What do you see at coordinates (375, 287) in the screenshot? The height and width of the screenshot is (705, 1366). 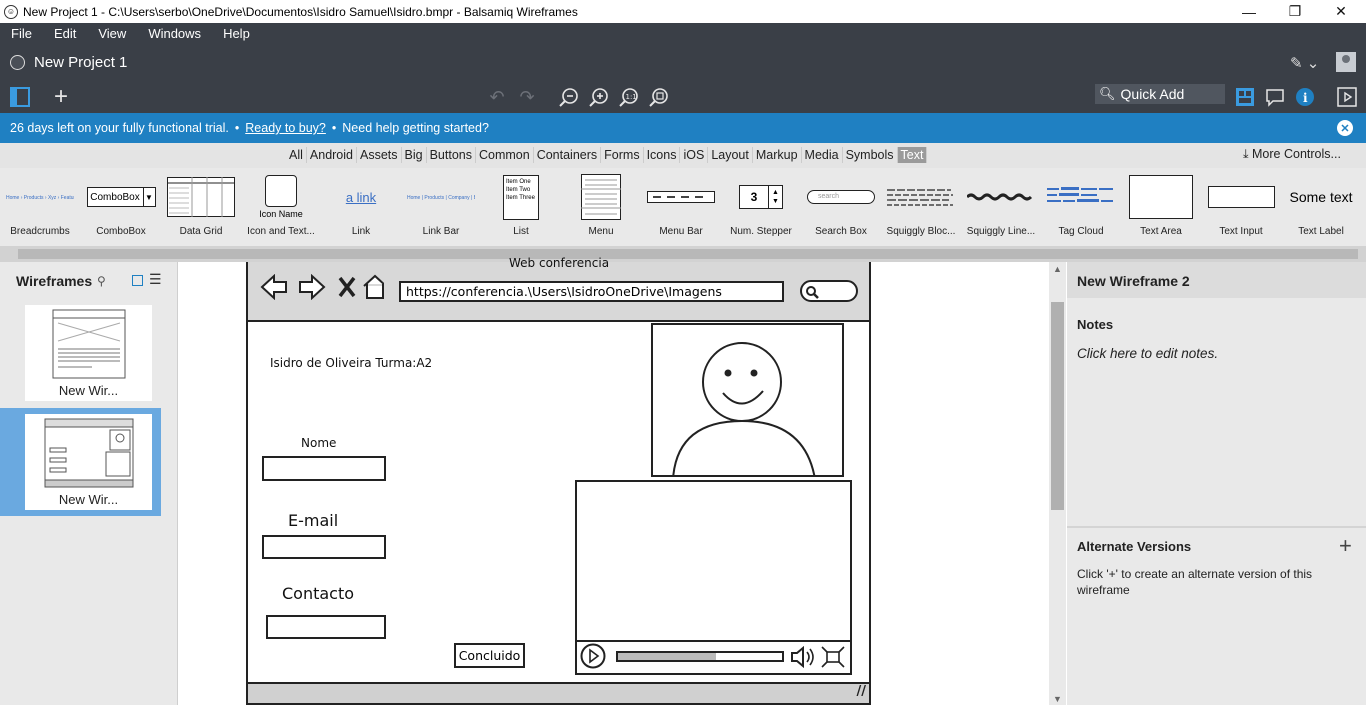 I see `home-icon` at bounding box center [375, 287].